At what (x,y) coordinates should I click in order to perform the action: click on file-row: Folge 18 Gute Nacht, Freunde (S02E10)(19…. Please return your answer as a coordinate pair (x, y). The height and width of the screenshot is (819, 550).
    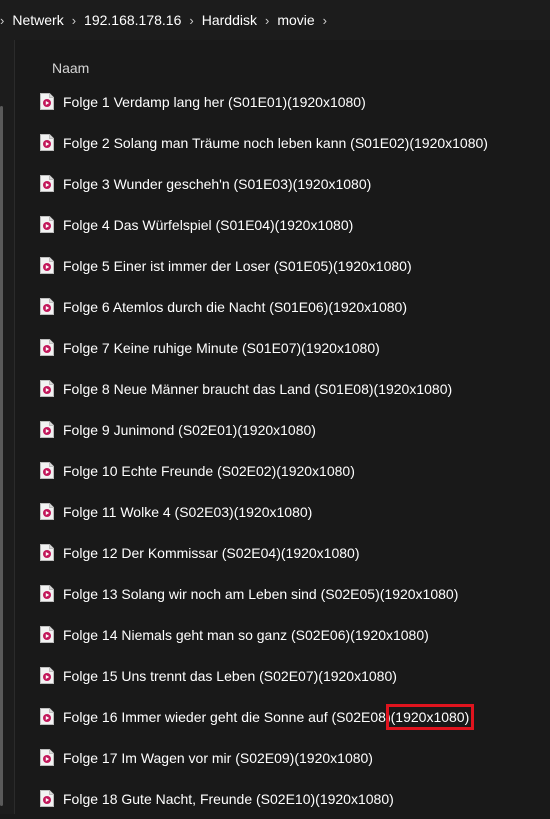
    Looking at the image, I should click on (282, 798).